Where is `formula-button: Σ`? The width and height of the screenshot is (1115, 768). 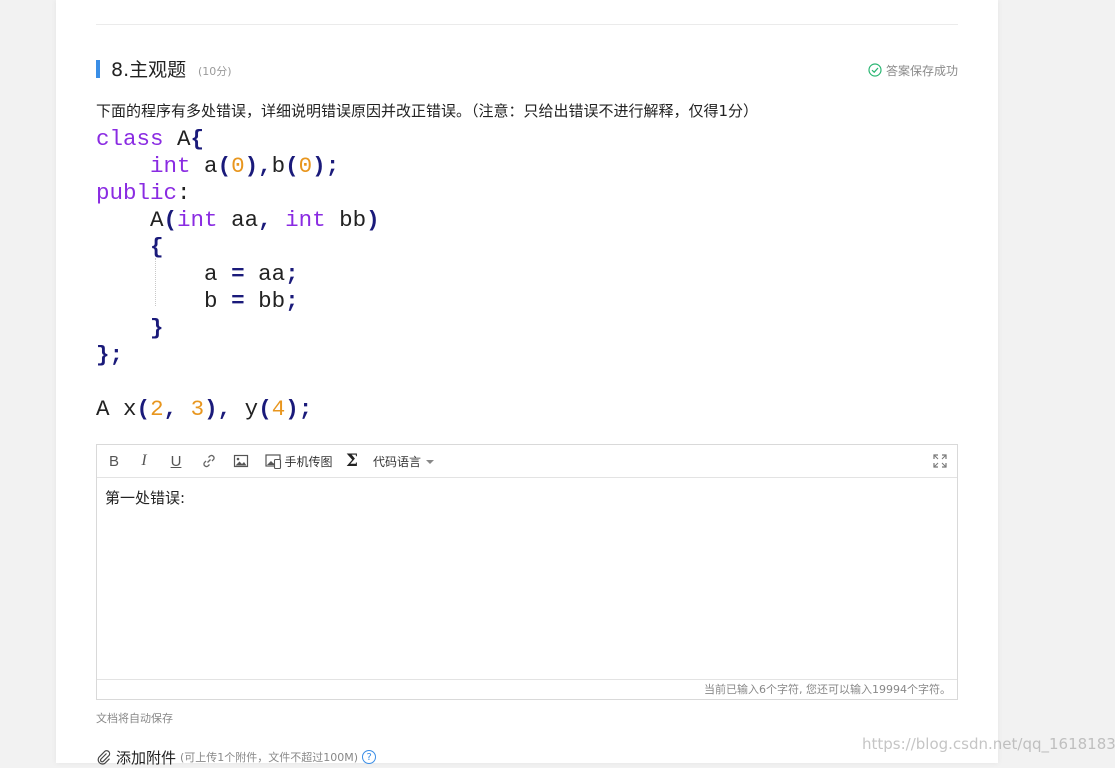
formula-button: Σ is located at coordinates (352, 461).